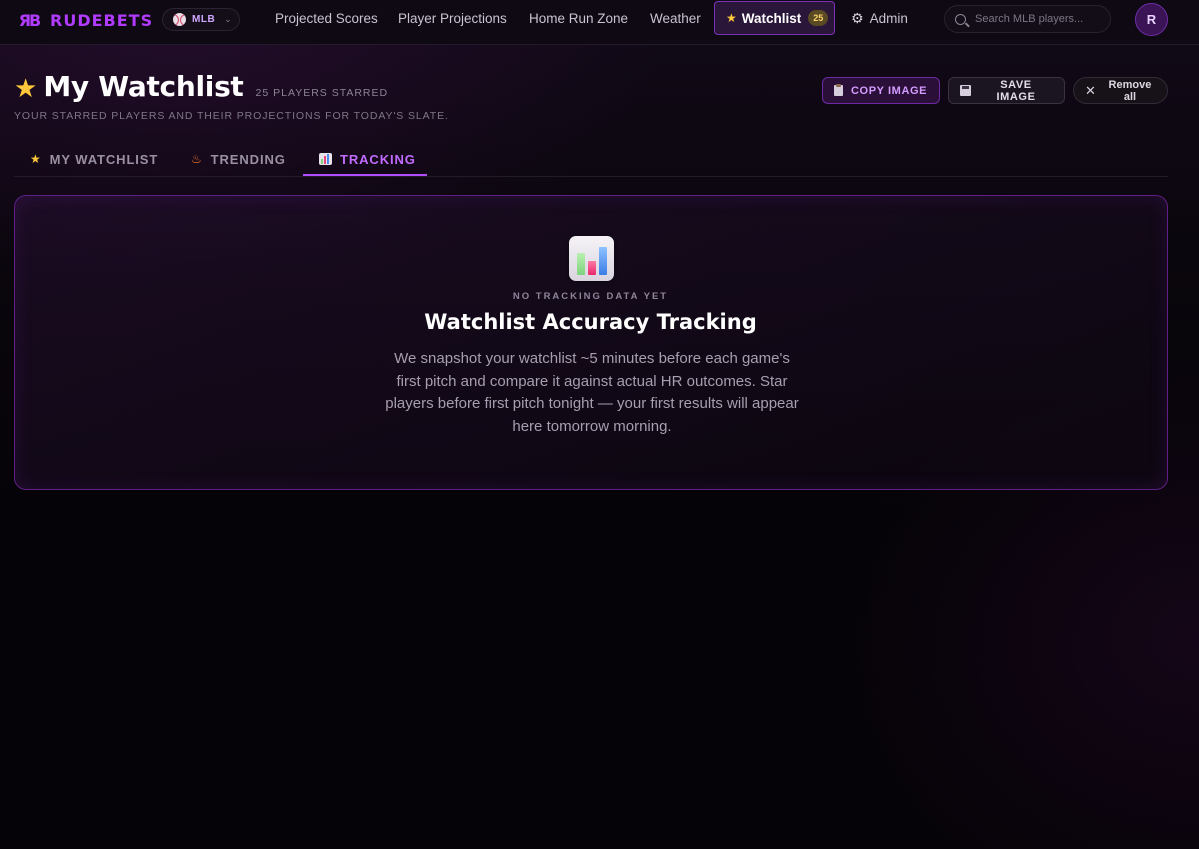 Image resolution: width=1199 pixels, height=849 pixels. What do you see at coordinates (1040, 19) in the screenshot?
I see `search-input` at bounding box center [1040, 19].